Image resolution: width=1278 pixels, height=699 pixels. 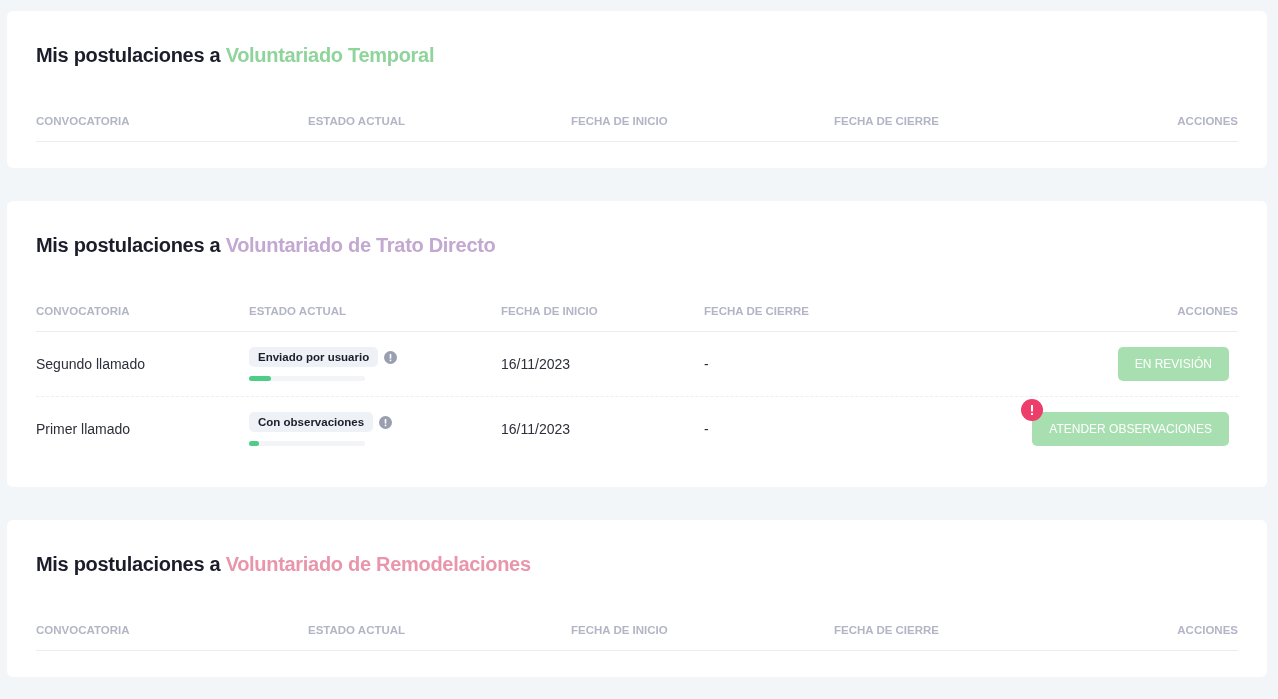 I want to click on status-badge: Enviado por usuario, so click(x=314, y=357).